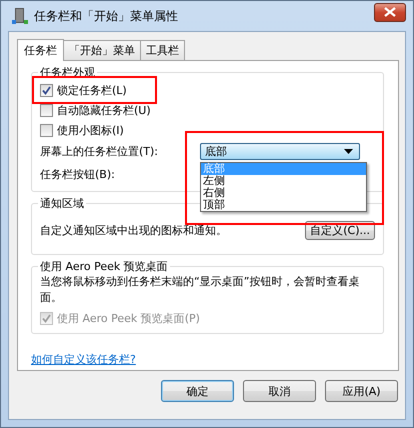  Describe the element at coordinates (279, 391) in the screenshot. I see `dialog-button: 取消` at that location.